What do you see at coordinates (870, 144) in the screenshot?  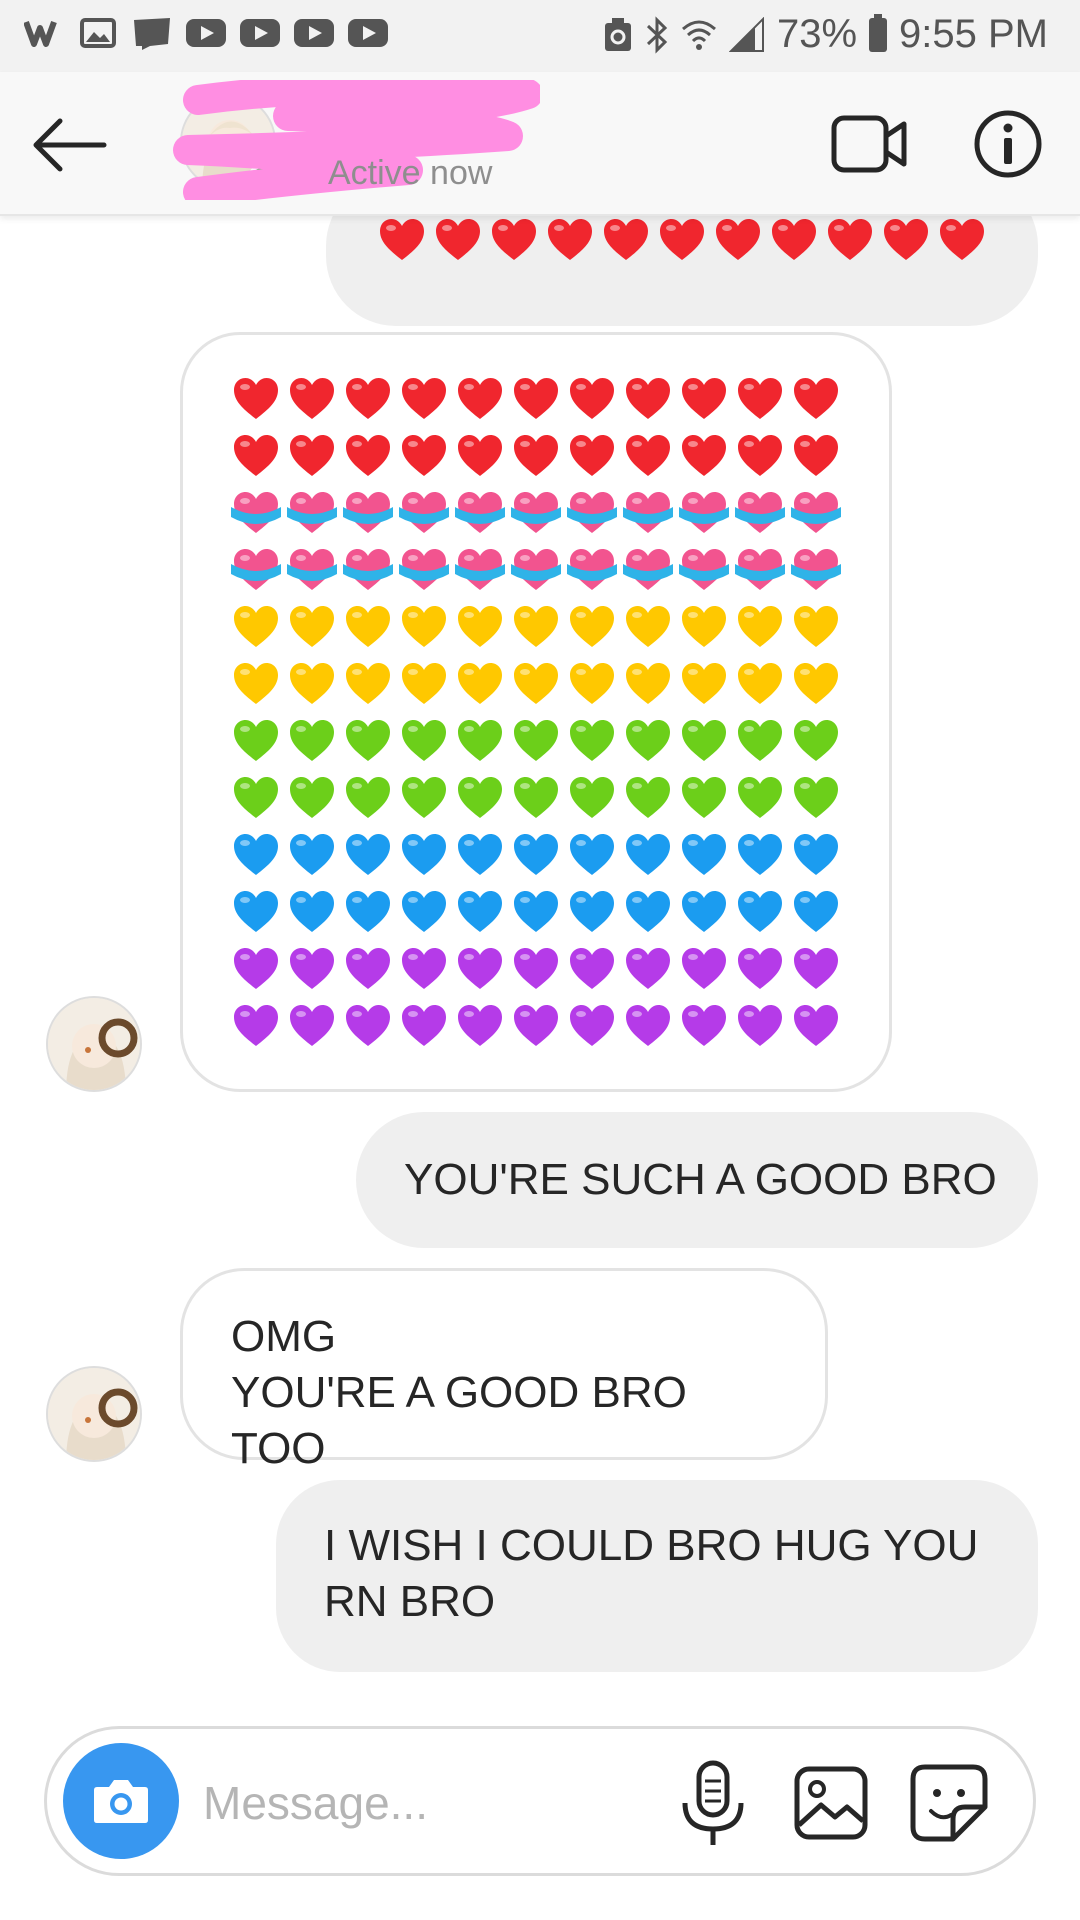 I see `video-call-button` at bounding box center [870, 144].